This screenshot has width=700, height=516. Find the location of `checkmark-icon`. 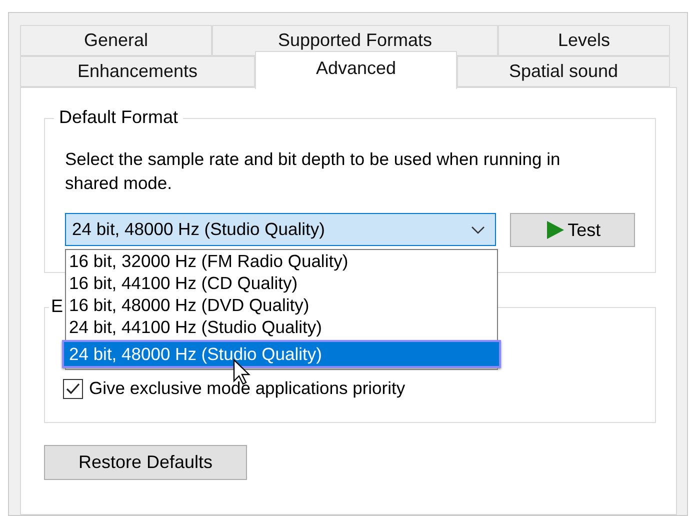

checkmark-icon is located at coordinates (73, 388).